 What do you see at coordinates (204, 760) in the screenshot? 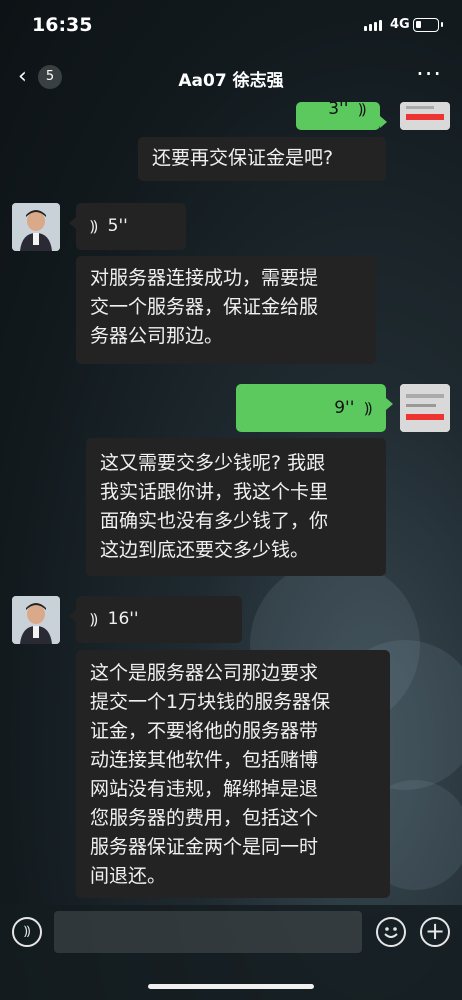
I see `message-line: 动连接其他软件，包括赌博` at bounding box center [204, 760].